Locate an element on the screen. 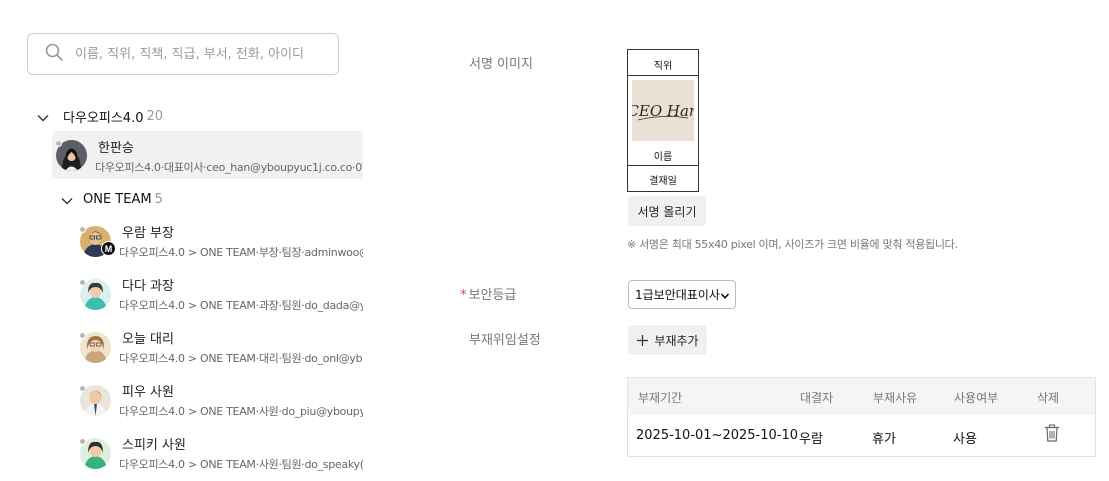  member-detail: 다우오피스4.0 > ONE TEAM·사원·팀원·do_speaky( is located at coordinates (241, 464).